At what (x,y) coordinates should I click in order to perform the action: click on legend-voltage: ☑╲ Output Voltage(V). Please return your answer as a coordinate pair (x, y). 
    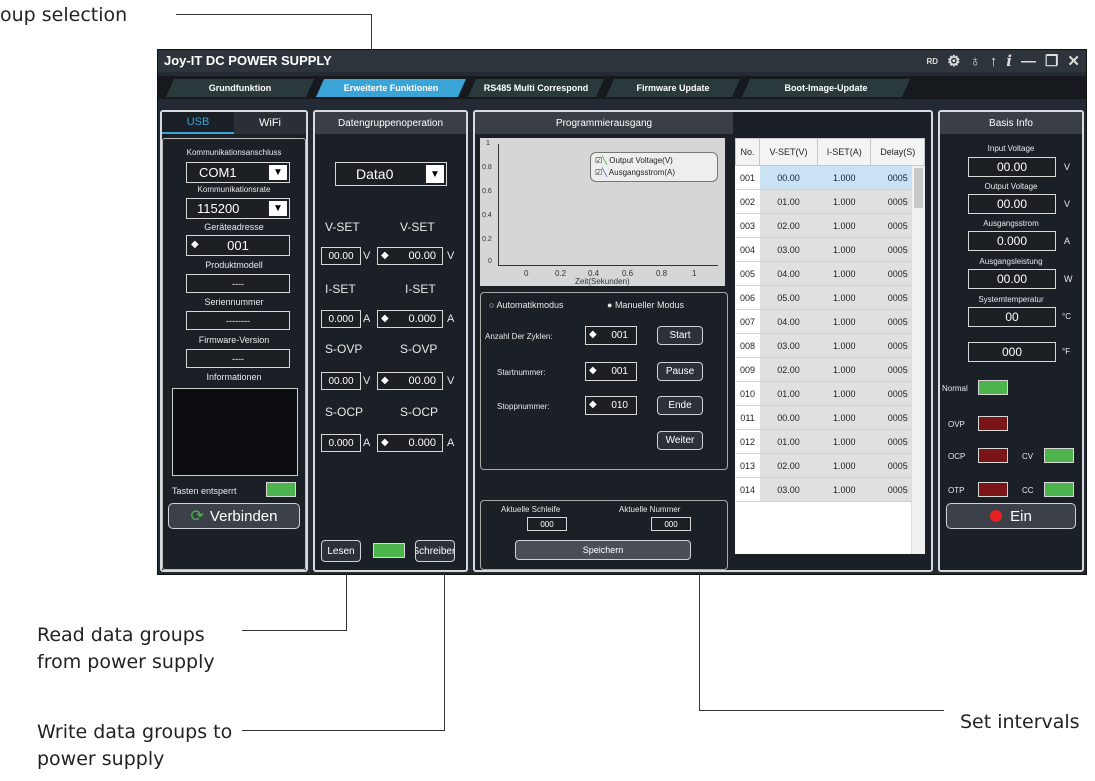
    Looking at the image, I should click on (634, 160).